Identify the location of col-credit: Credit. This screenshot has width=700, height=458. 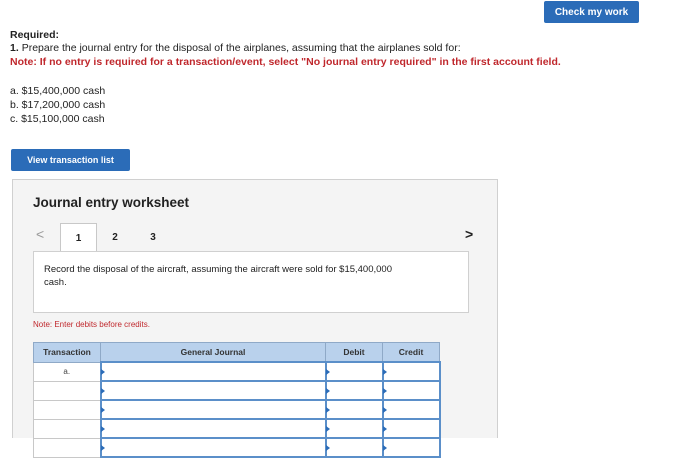
(411, 352).